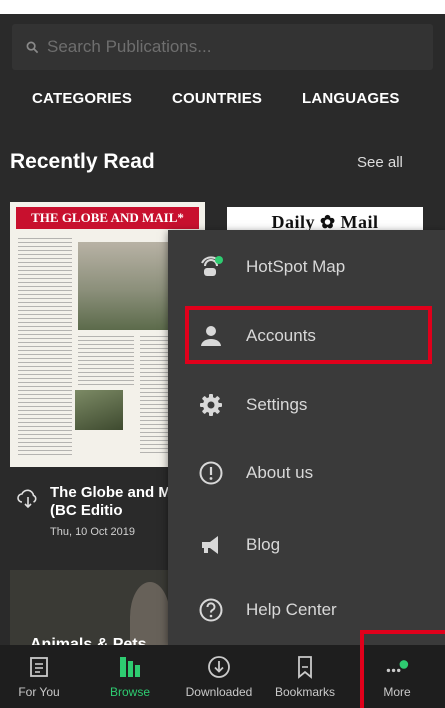 This screenshot has height=708, width=445. Describe the element at coordinates (402, 669) in the screenshot. I see `highlight-box-more` at that location.